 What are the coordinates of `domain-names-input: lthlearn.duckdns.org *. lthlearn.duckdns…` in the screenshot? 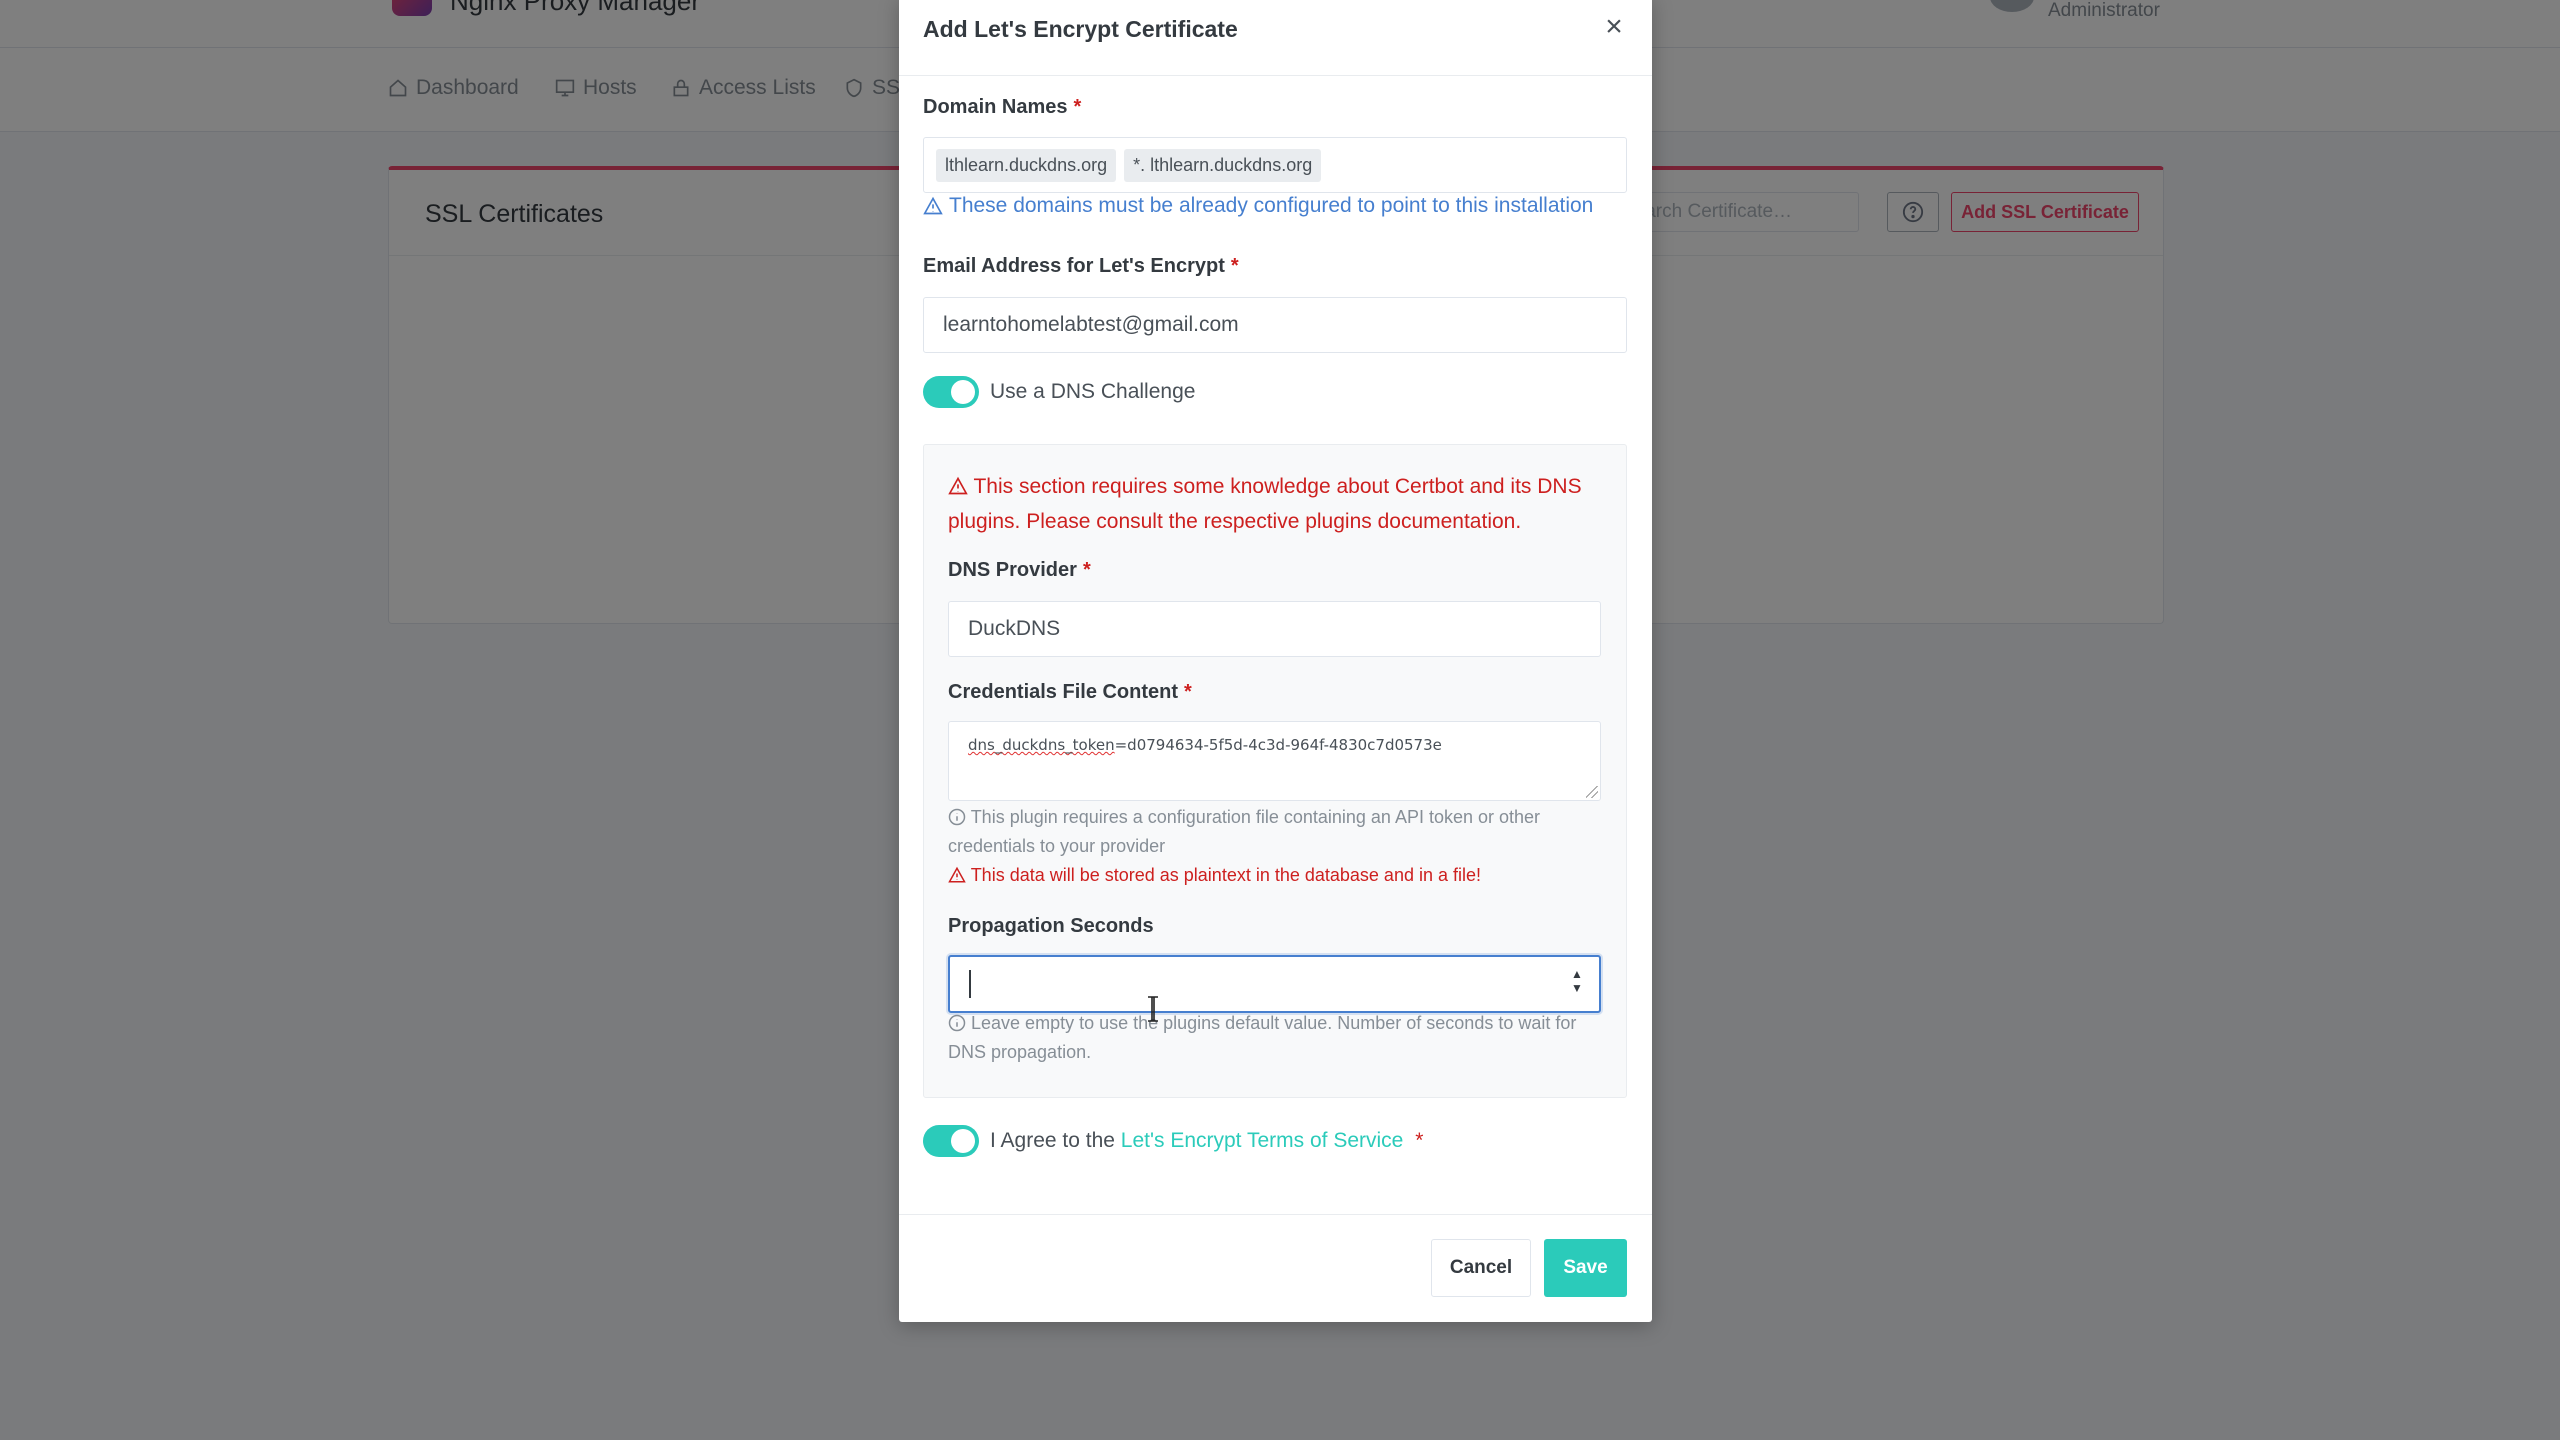 It's located at (1275, 165).